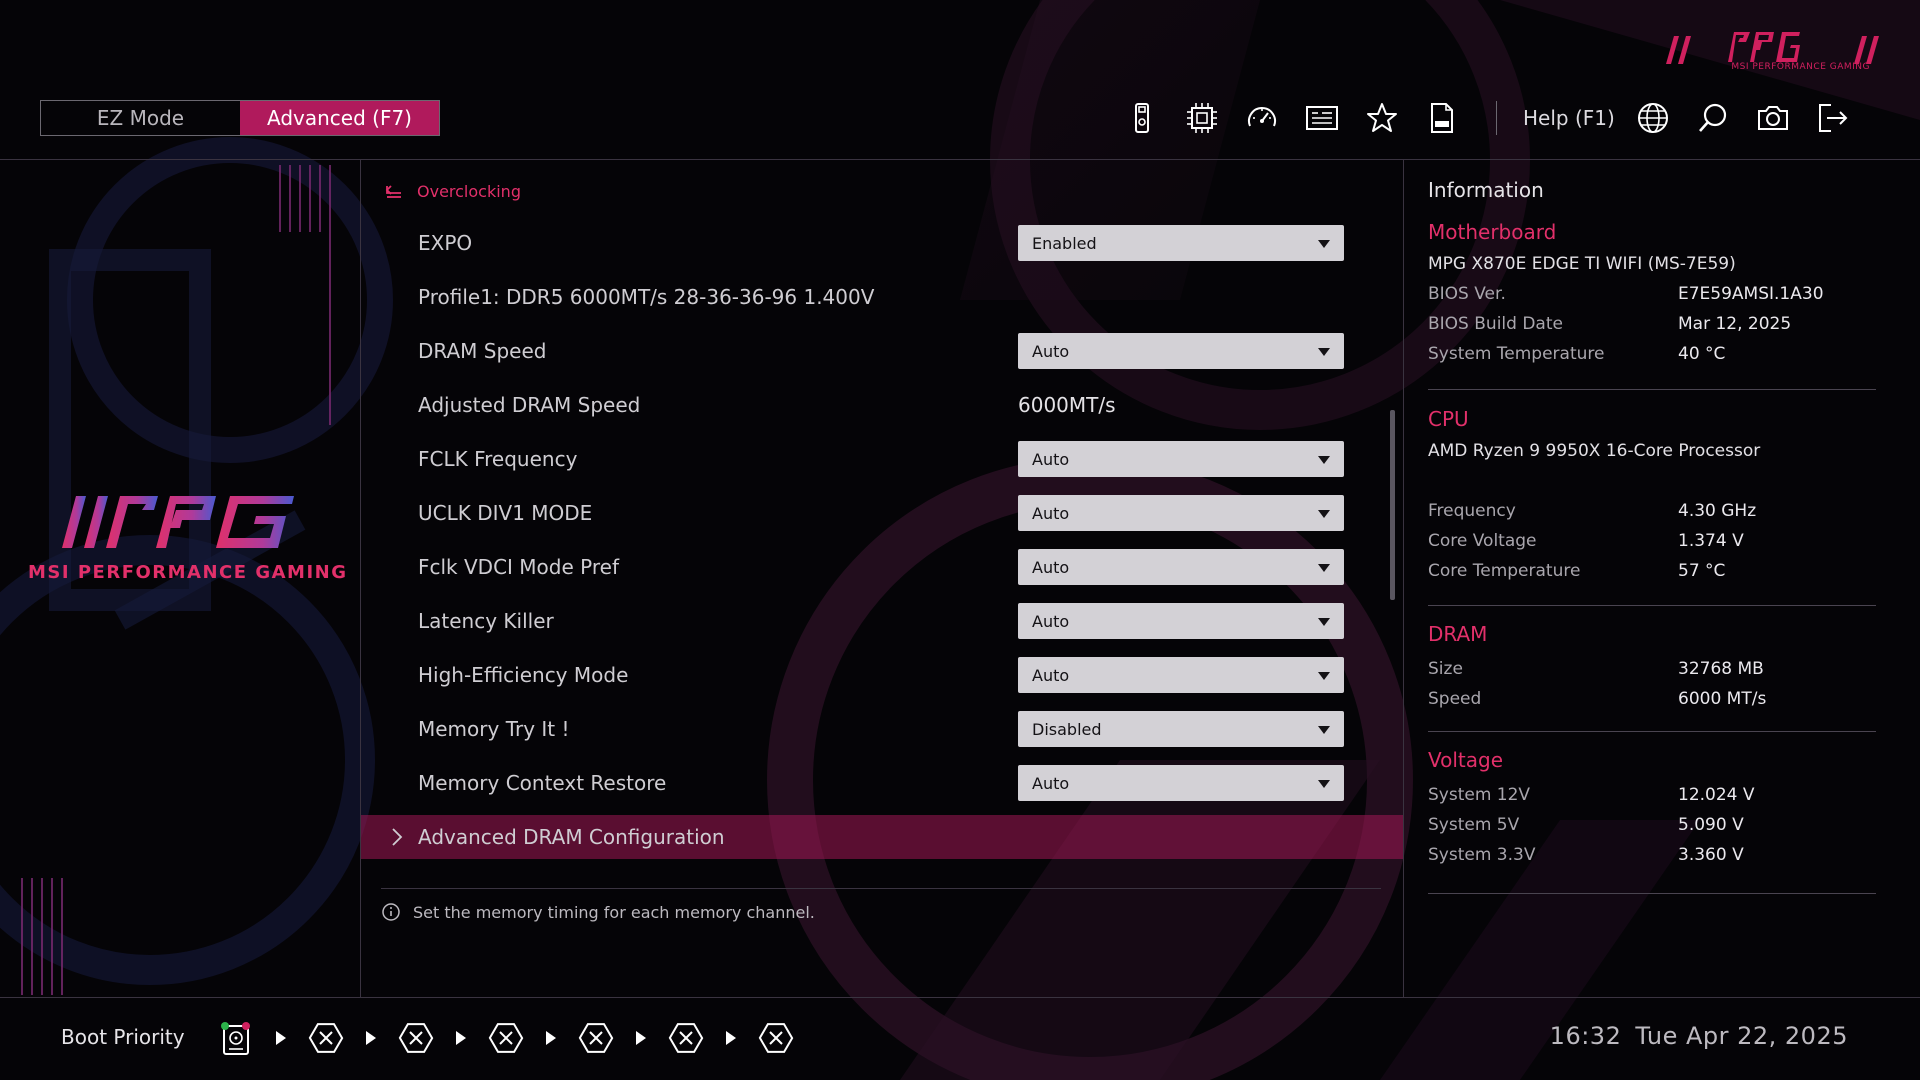  Describe the element at coordinates (1181, 783) in the screenshot. I see `memory-context-restore-dropdown: Auto` at that location.